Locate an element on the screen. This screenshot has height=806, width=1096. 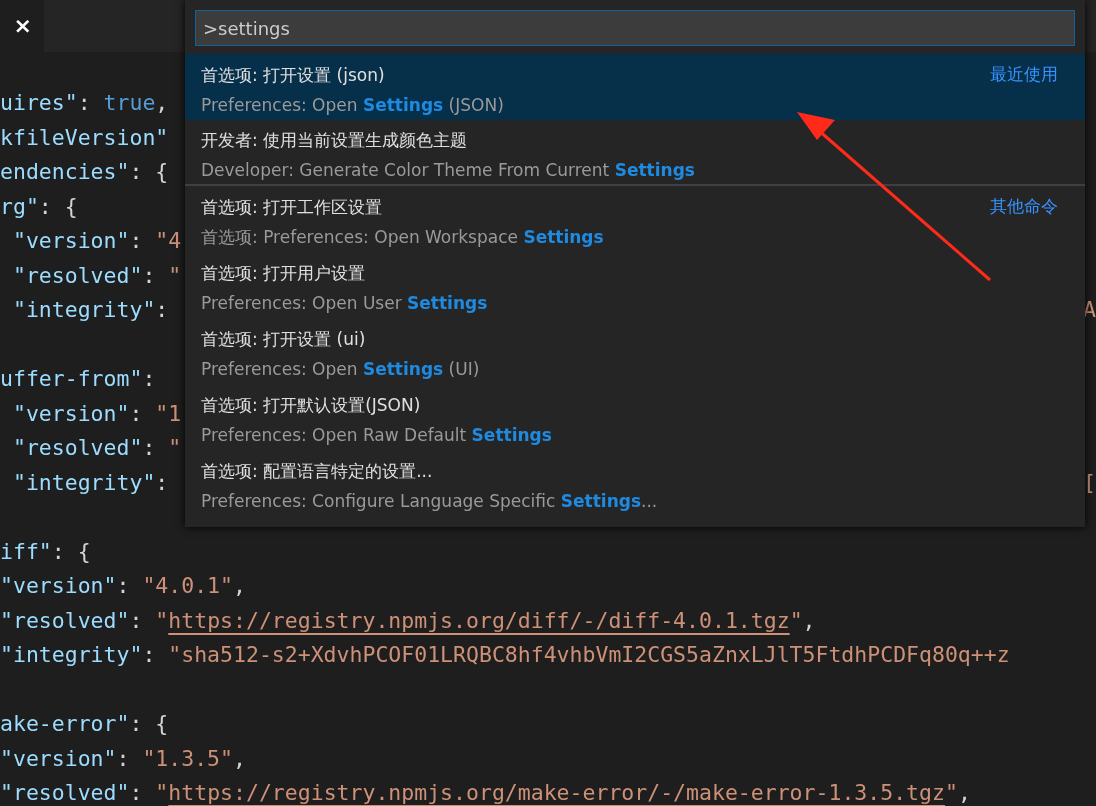
command-description: Preferences: Open Raw Default Settings is located at coordinates (376, 435).